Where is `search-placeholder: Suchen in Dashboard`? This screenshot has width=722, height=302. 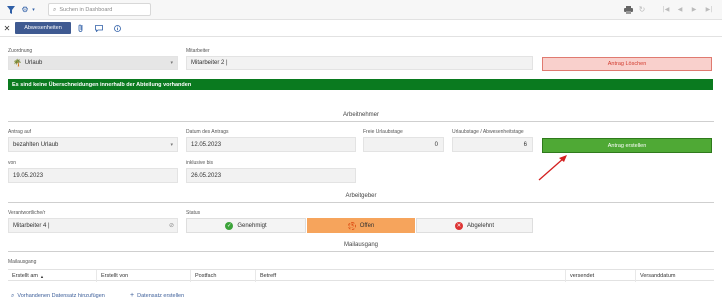 search-placeholder: Suchen in Dashboard is located at coordinates (86, 9).